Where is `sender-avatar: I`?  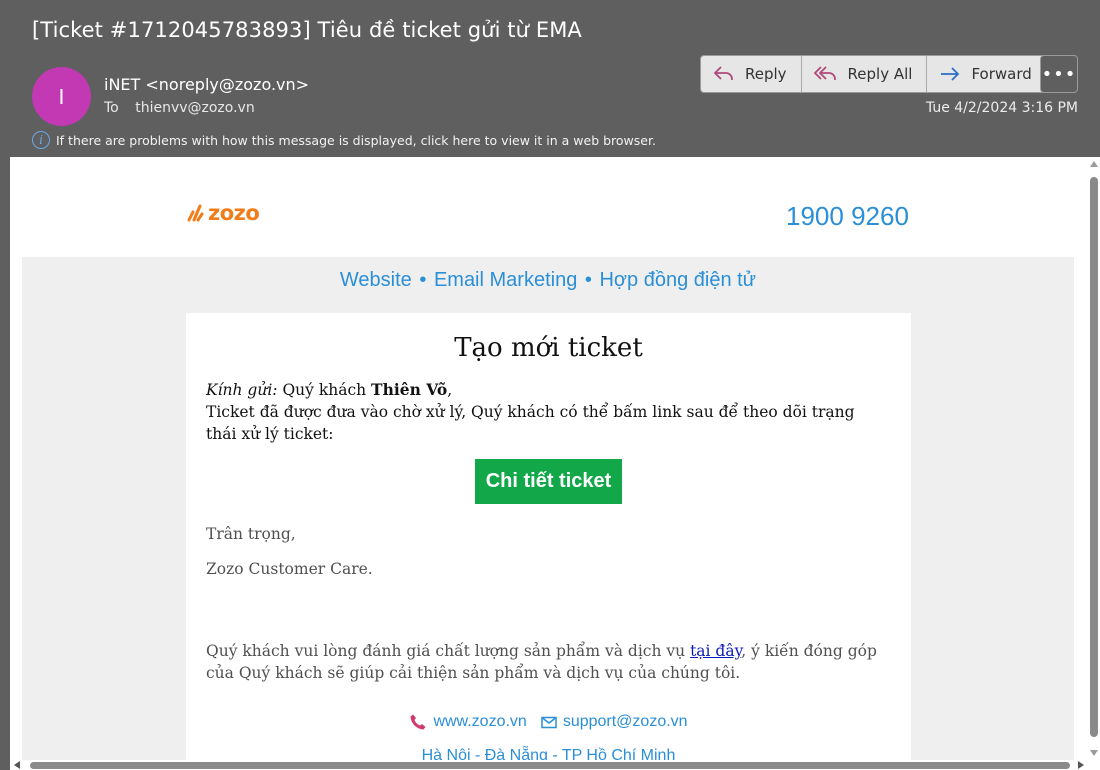
sender-avatar: I is located at coordinates (61, 96).